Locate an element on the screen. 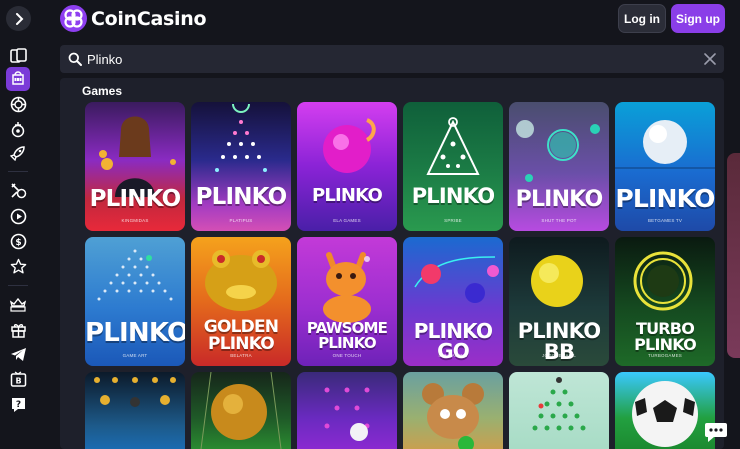  vip-crown-icon is located at coordinates (18, 304).